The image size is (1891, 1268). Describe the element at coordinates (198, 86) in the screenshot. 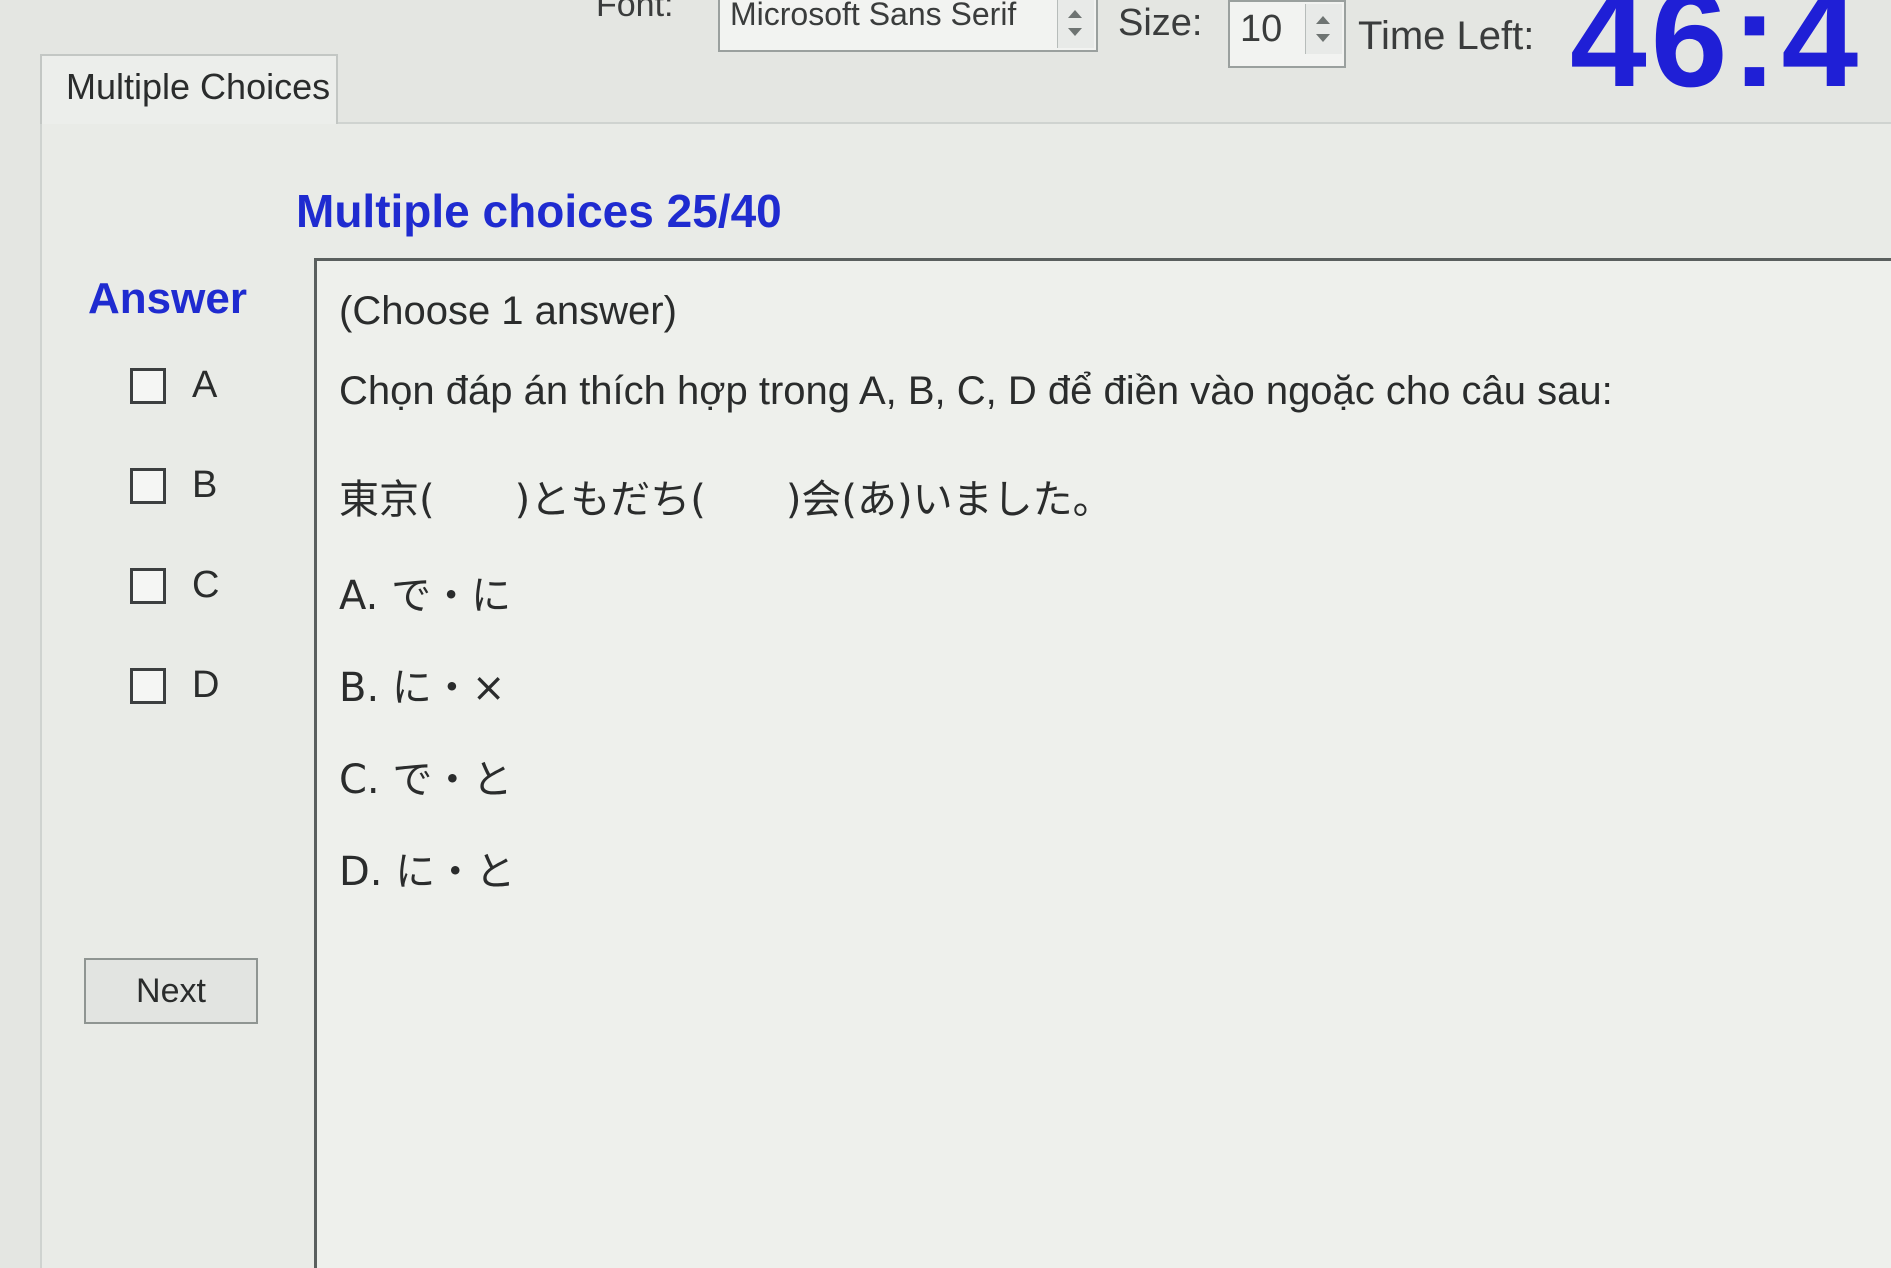

I see `tab-label: Multiple Choices` at that location.